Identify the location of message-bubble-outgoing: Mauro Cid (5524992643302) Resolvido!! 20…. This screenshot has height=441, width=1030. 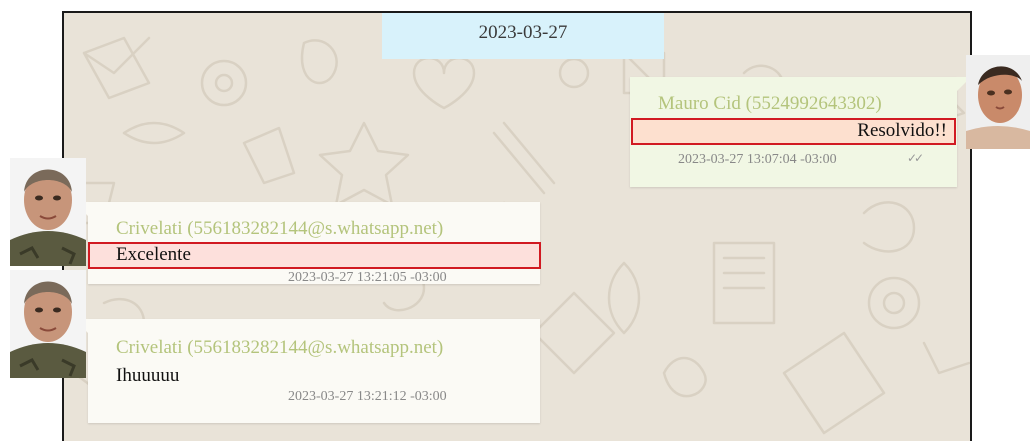
(800, 132).